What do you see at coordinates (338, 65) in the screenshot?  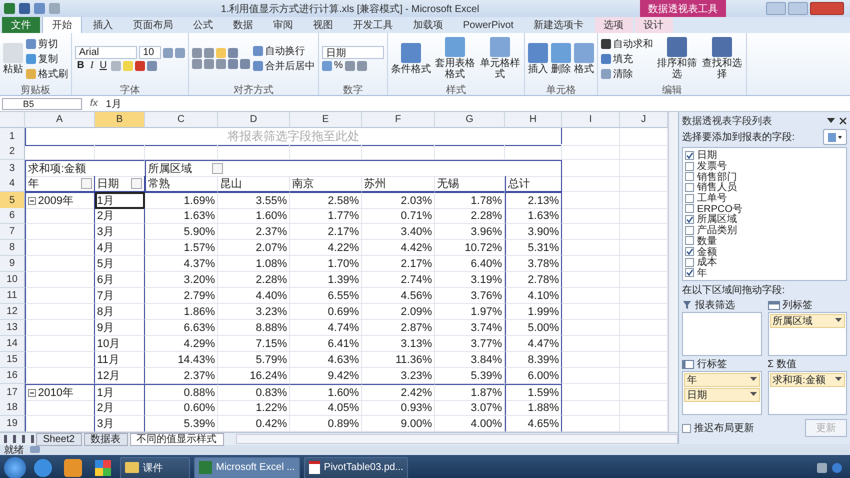 I see `percent-button: %` at bounding box center [338, 65].